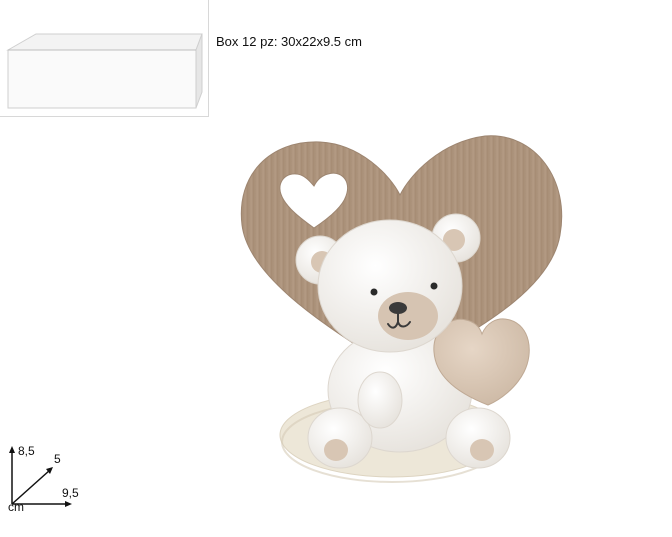 This screenshot has width=672, height=537. Describe the element at coordinates (434, 286) in the screenshot. I see `bear-right-eye` at that location.